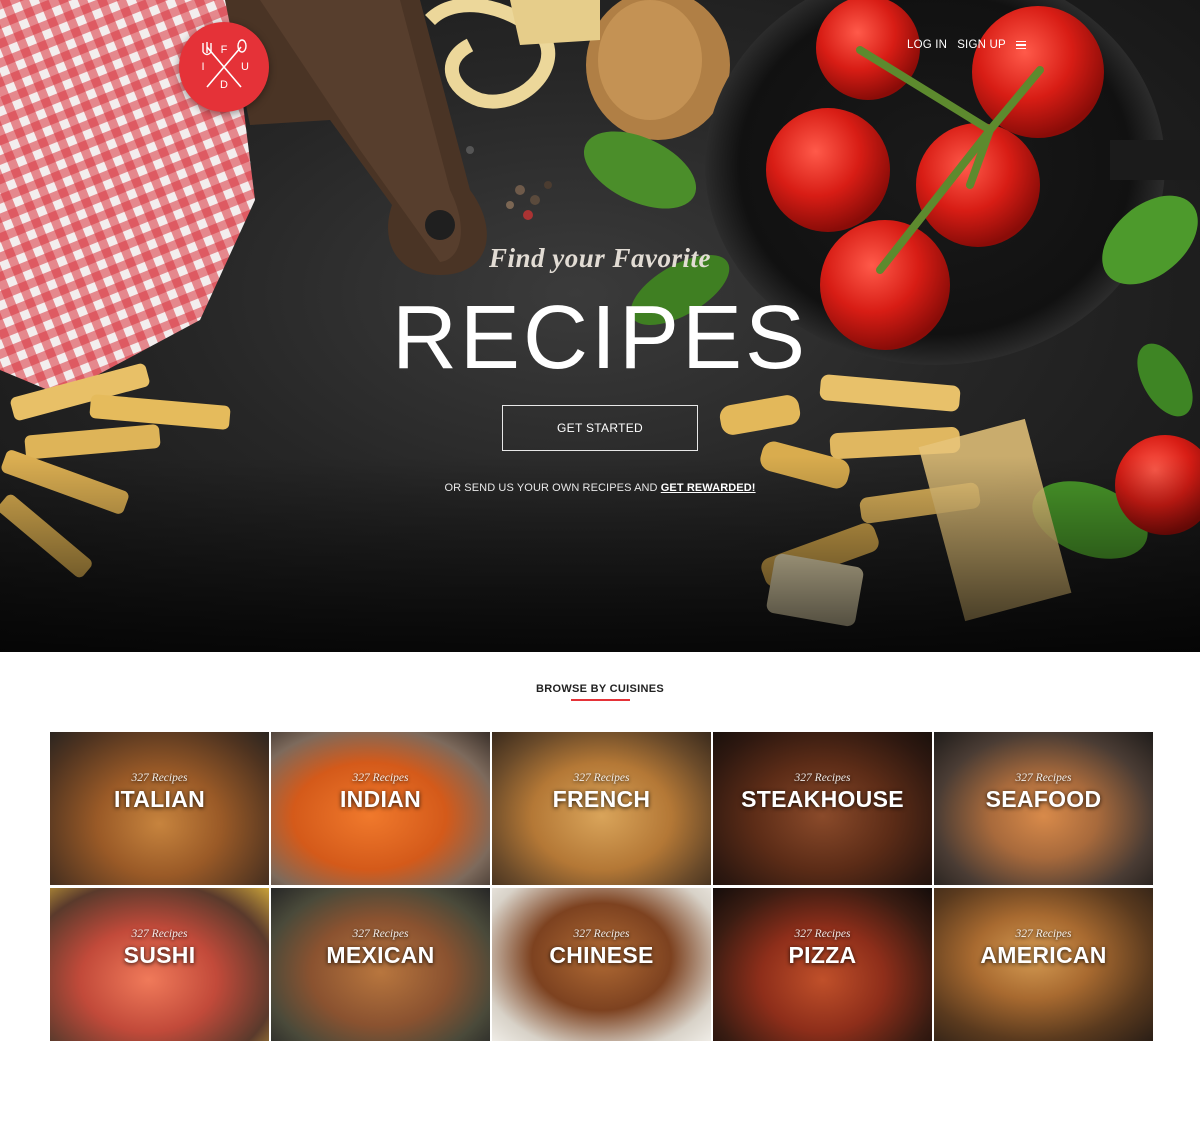 This screenshot has height=1140, width=1200. I want to click on signup-link: SIGN UP, so click(981, 45).